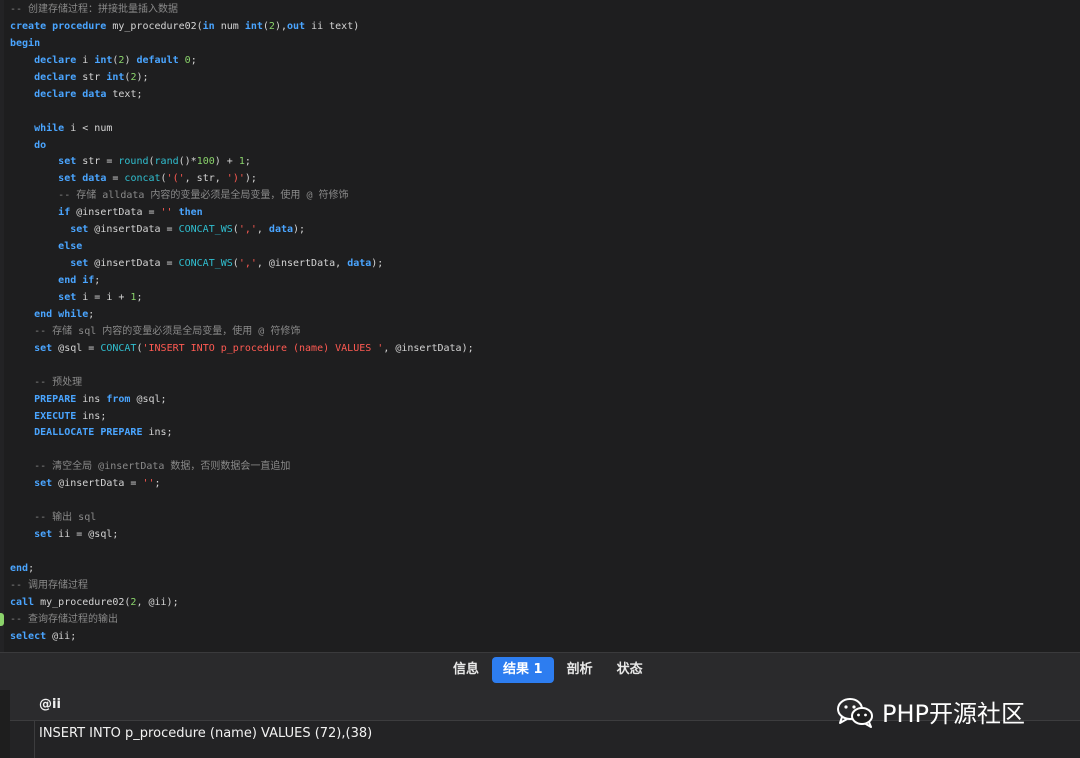 This screenshot has width=1080, height=758. What do you see at coordinates (235, 179) in the screenshot?
I see `code-token: ')'` at bounding box center [235, 179].